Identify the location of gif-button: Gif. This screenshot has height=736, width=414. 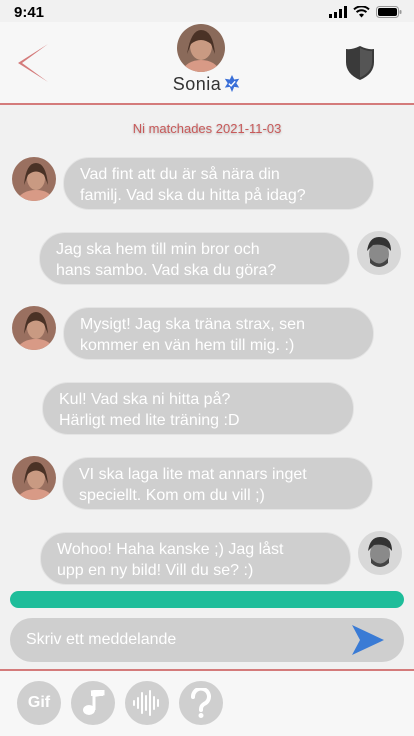
(39, 703).